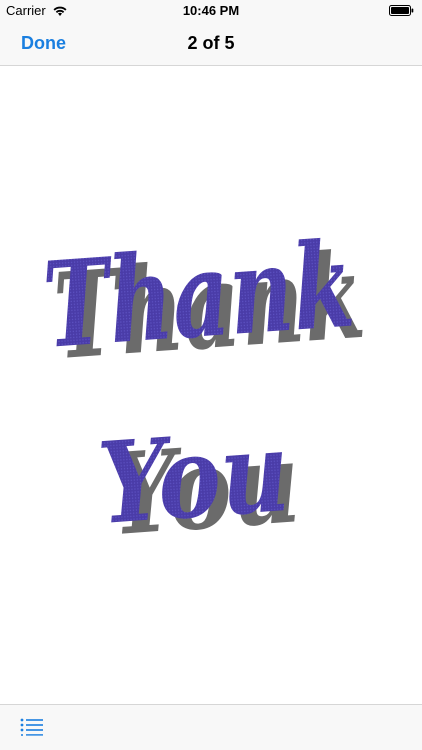 The width and height of the screenshot is (422, 750). Describe the element at coordinates (401, 10) in the screenshot. I see `battery-icon` at that location.